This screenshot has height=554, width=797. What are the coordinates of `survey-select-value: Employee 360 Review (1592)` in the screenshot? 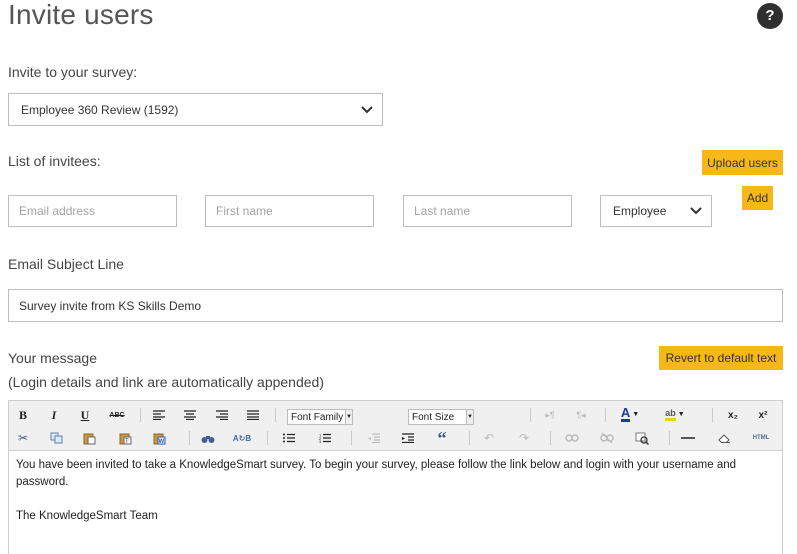 It's located at (100, 109).